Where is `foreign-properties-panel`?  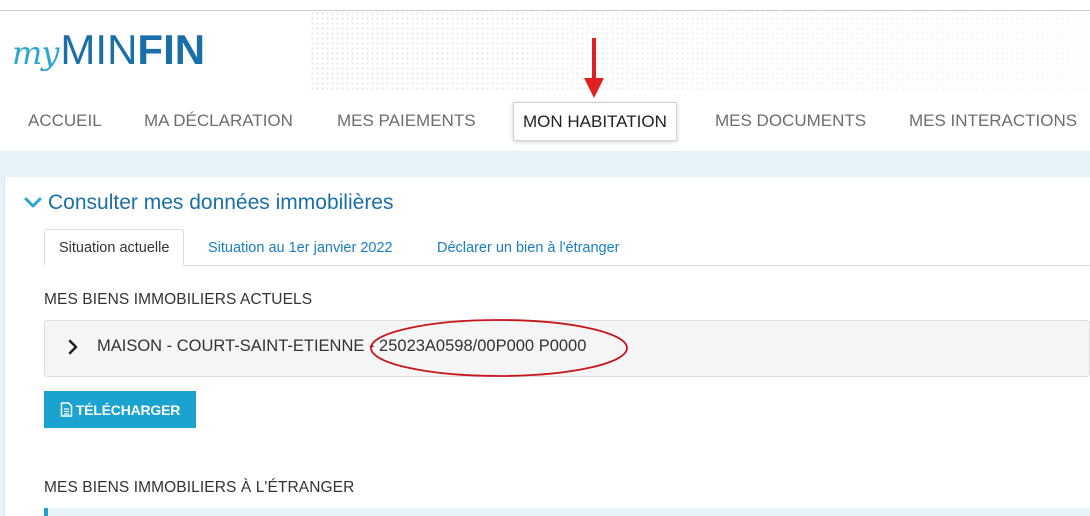 foreign-properties-panel is located at coordinates (567, 512).